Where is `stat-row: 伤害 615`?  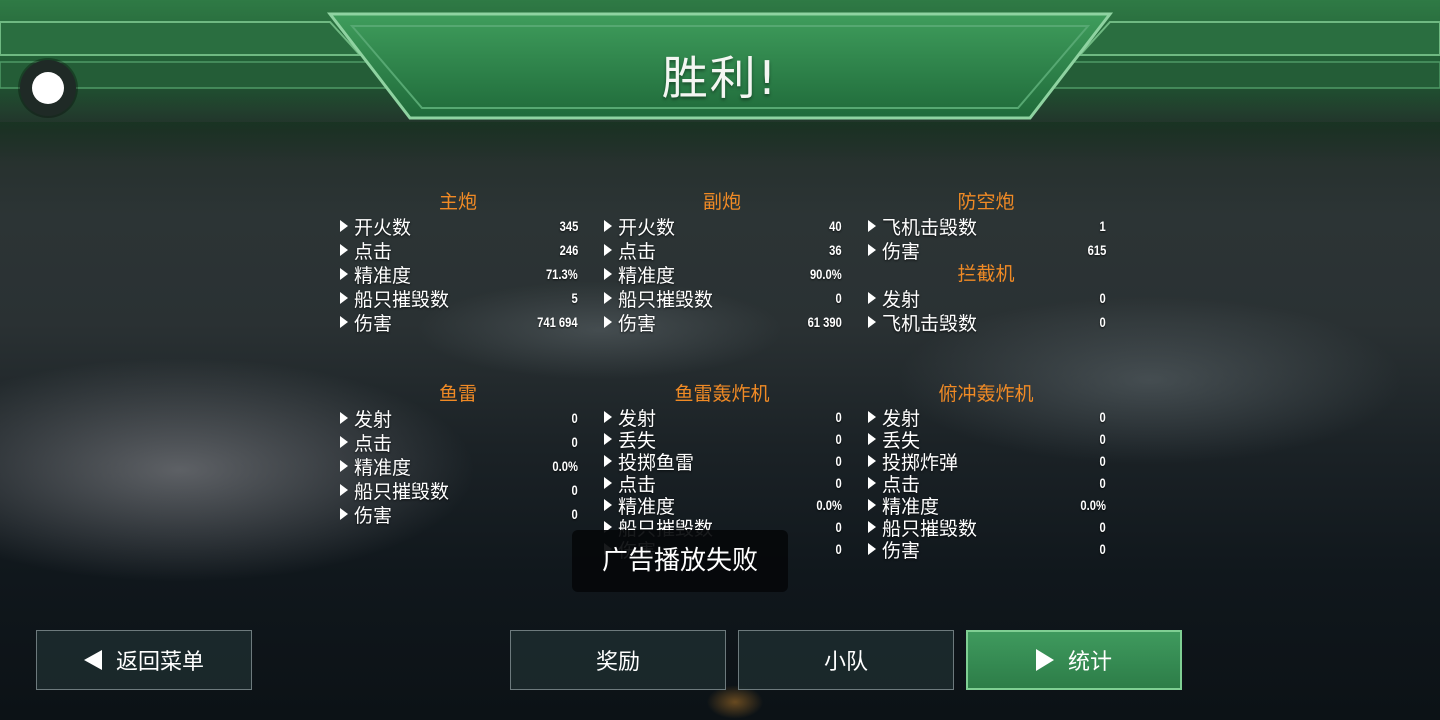
stat-row: 伤害 615 is located at coordinates (986, 250).